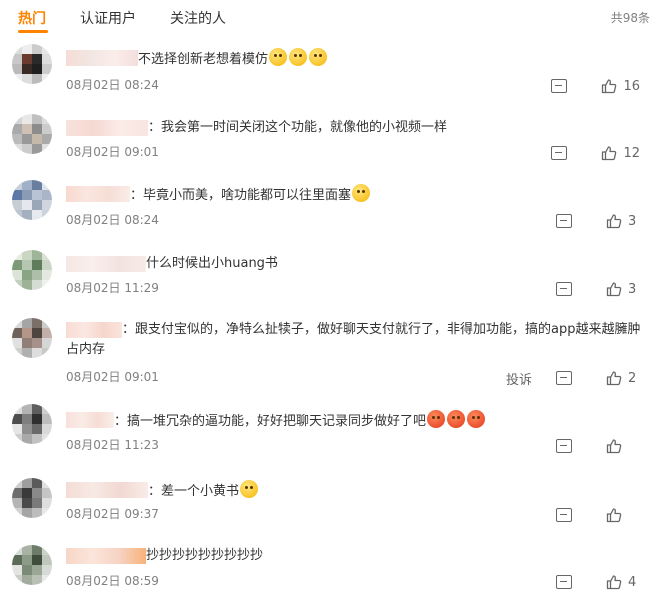 Image resolution: width=662 pixels, height=605 pixels. What do you see at coordinates (598, 582) in the screenshot?
I see `comment-actions: 4` at bounding box center [598, 582].